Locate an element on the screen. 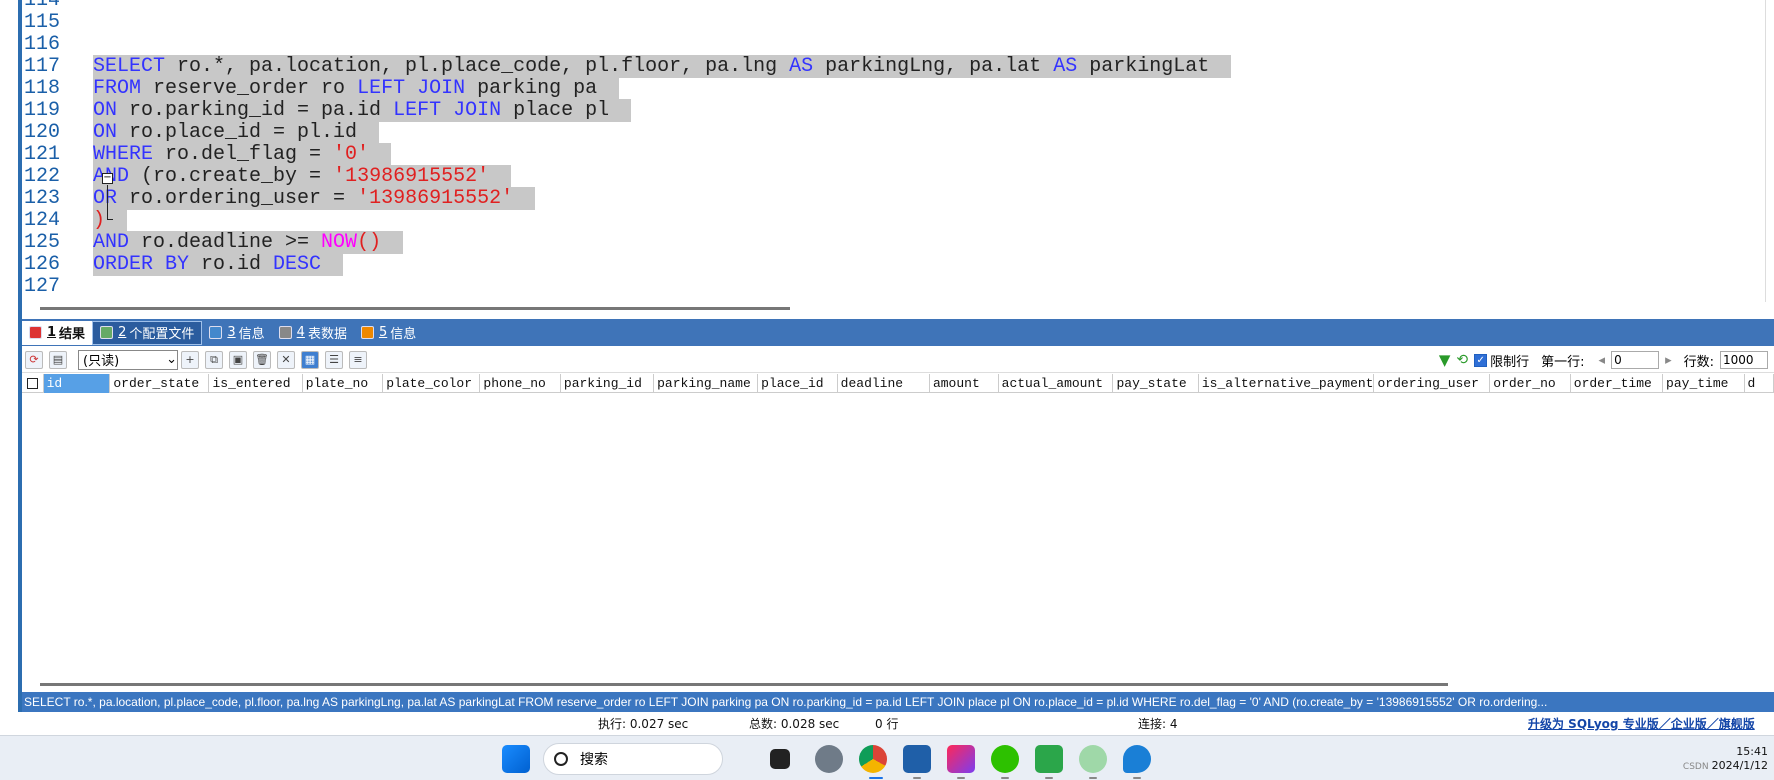 The image size is (1774, 780). code-line: AND ro.deadline >= NOW() is located at coordinates (662, 242).